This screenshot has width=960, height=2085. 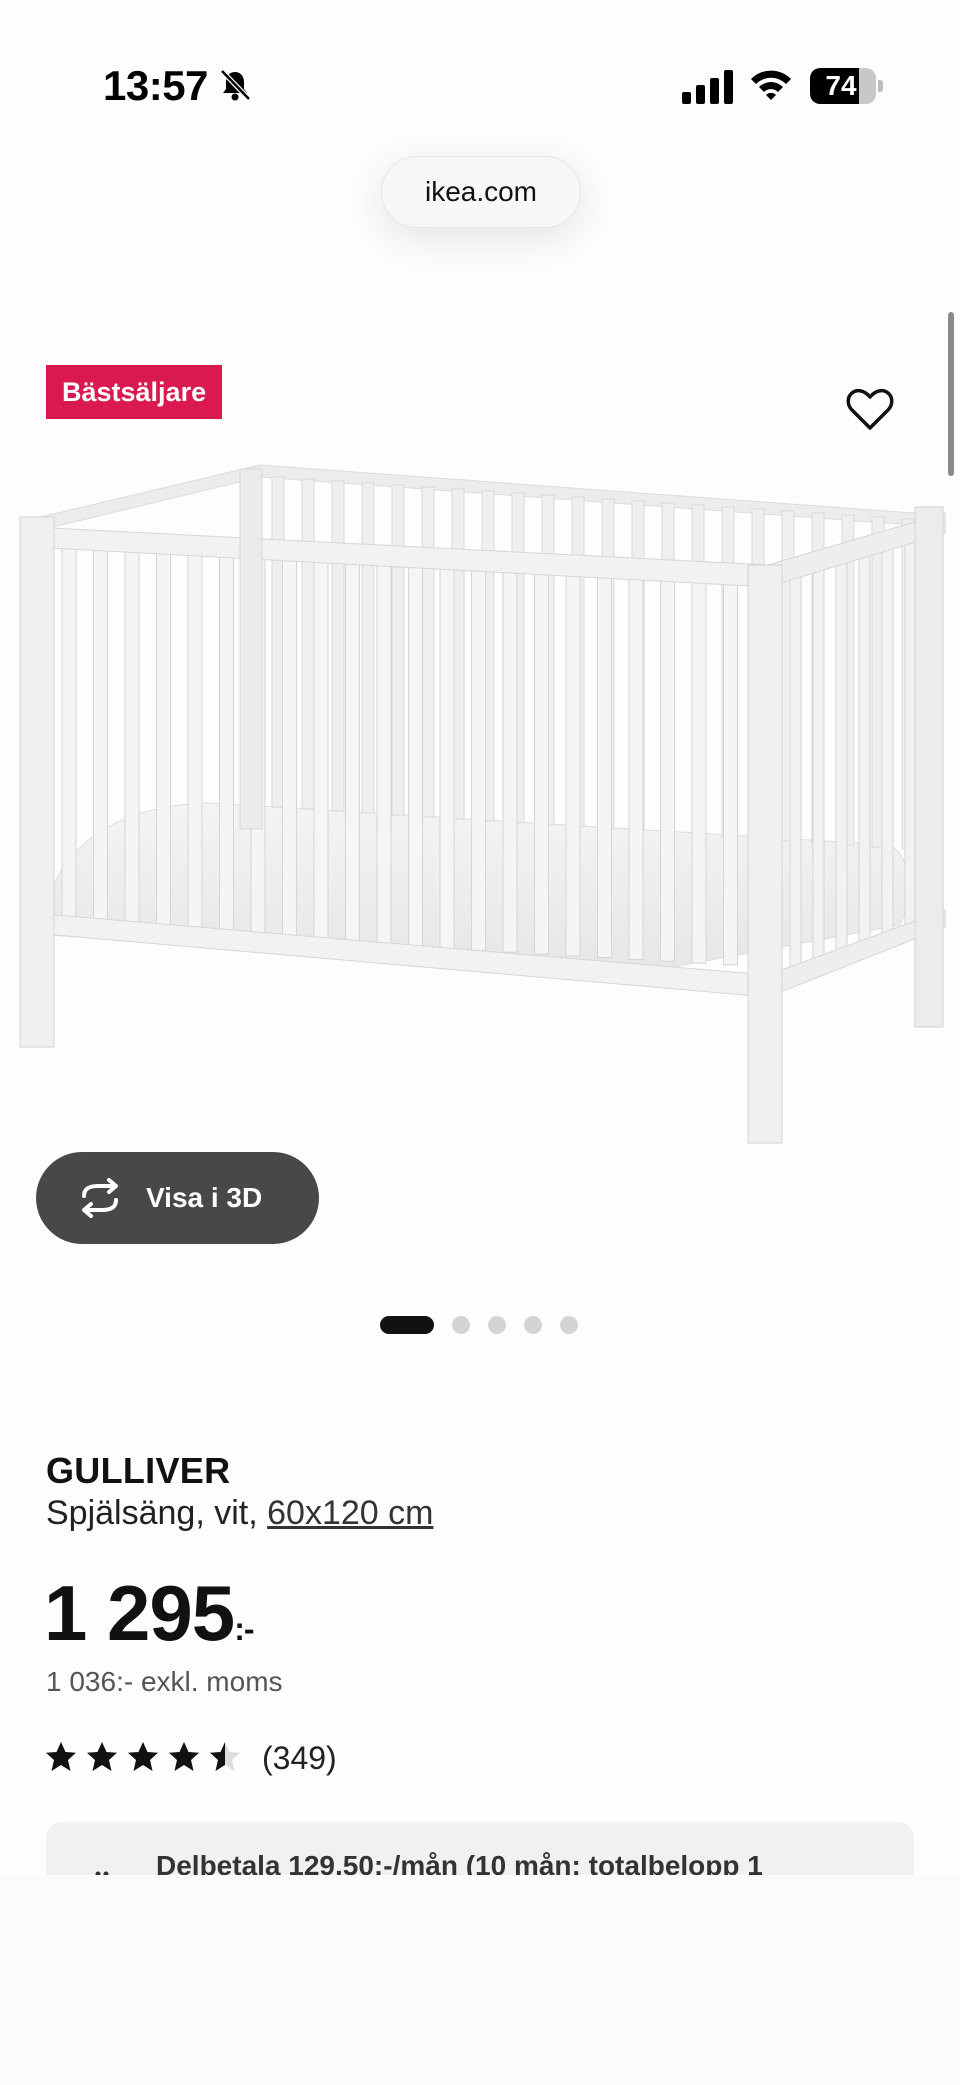 What do you see at coordinates (707, 87) in the screenshot?
I see `cellular-signal-icon` at bounding box center [707, 87].